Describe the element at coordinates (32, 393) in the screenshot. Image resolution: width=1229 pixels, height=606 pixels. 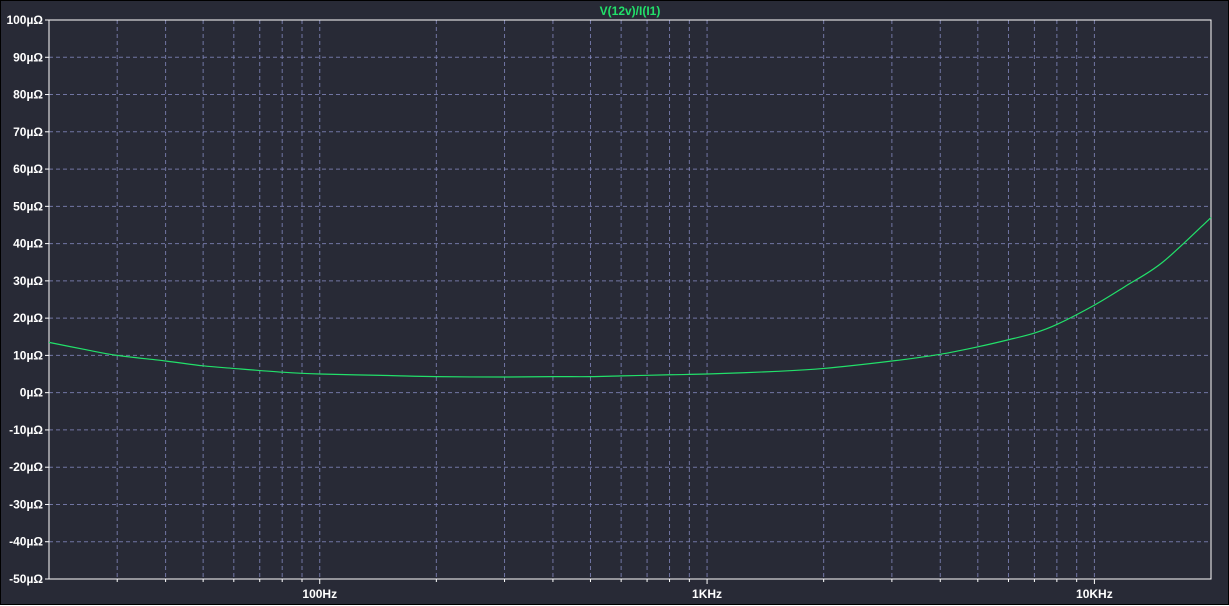
I see `y-tick-label: 0µΩ` at that location.